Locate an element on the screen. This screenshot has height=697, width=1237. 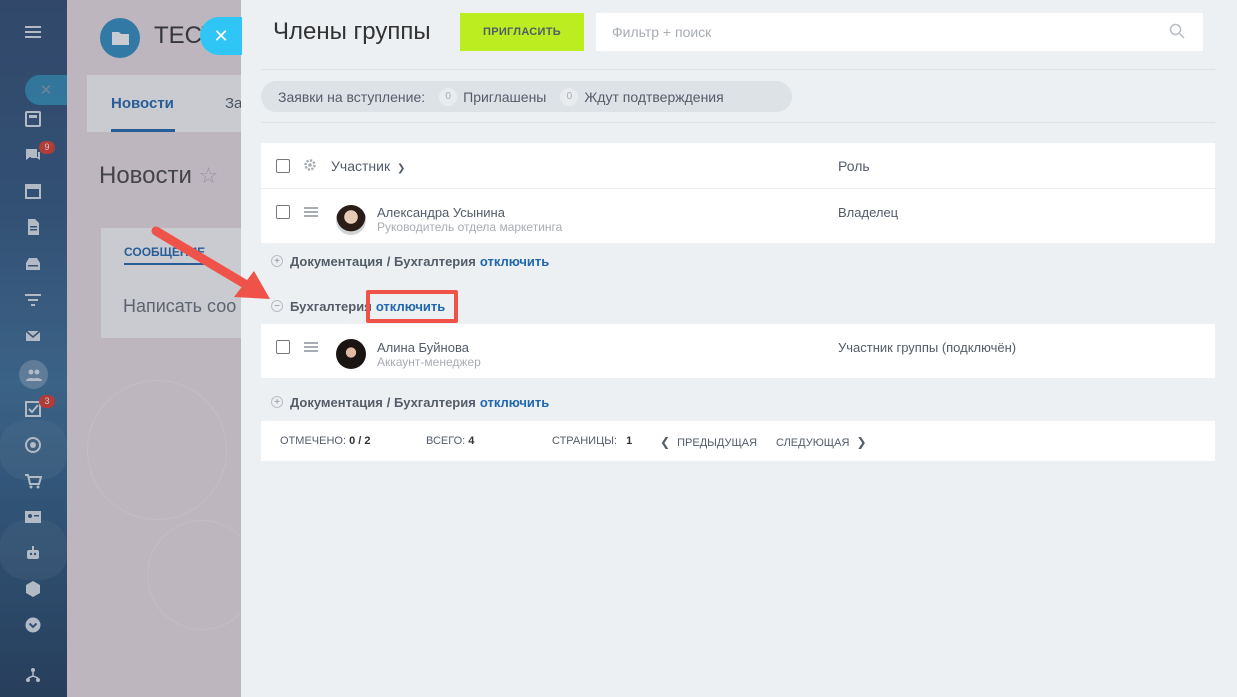
member-role: Владелец is located at coordinates (868, 212).